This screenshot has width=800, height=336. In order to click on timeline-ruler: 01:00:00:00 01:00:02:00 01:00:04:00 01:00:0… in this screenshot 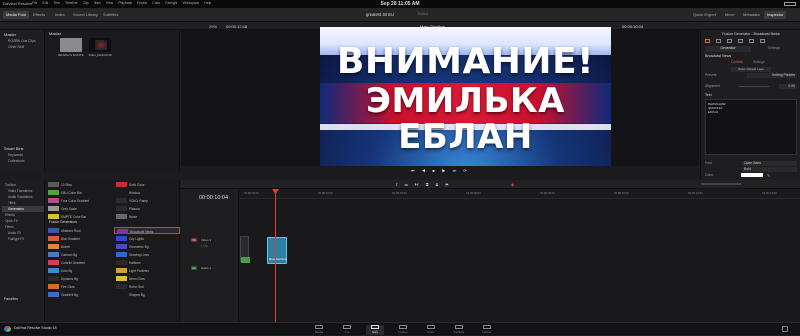, I will do `click(520, 194)`.